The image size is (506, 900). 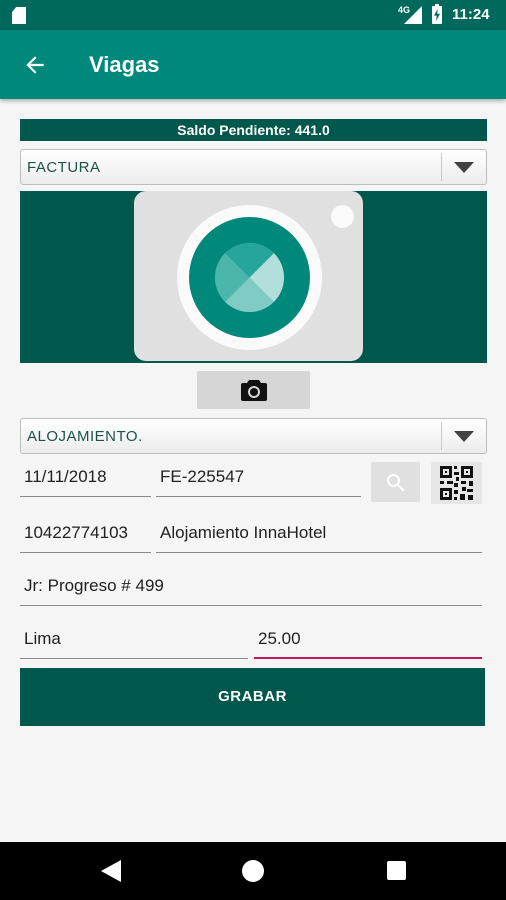 What do you see at coordinates (42, 638) in the screenshot?
I see `city-value: Lima` at bounding box center [42, 638].